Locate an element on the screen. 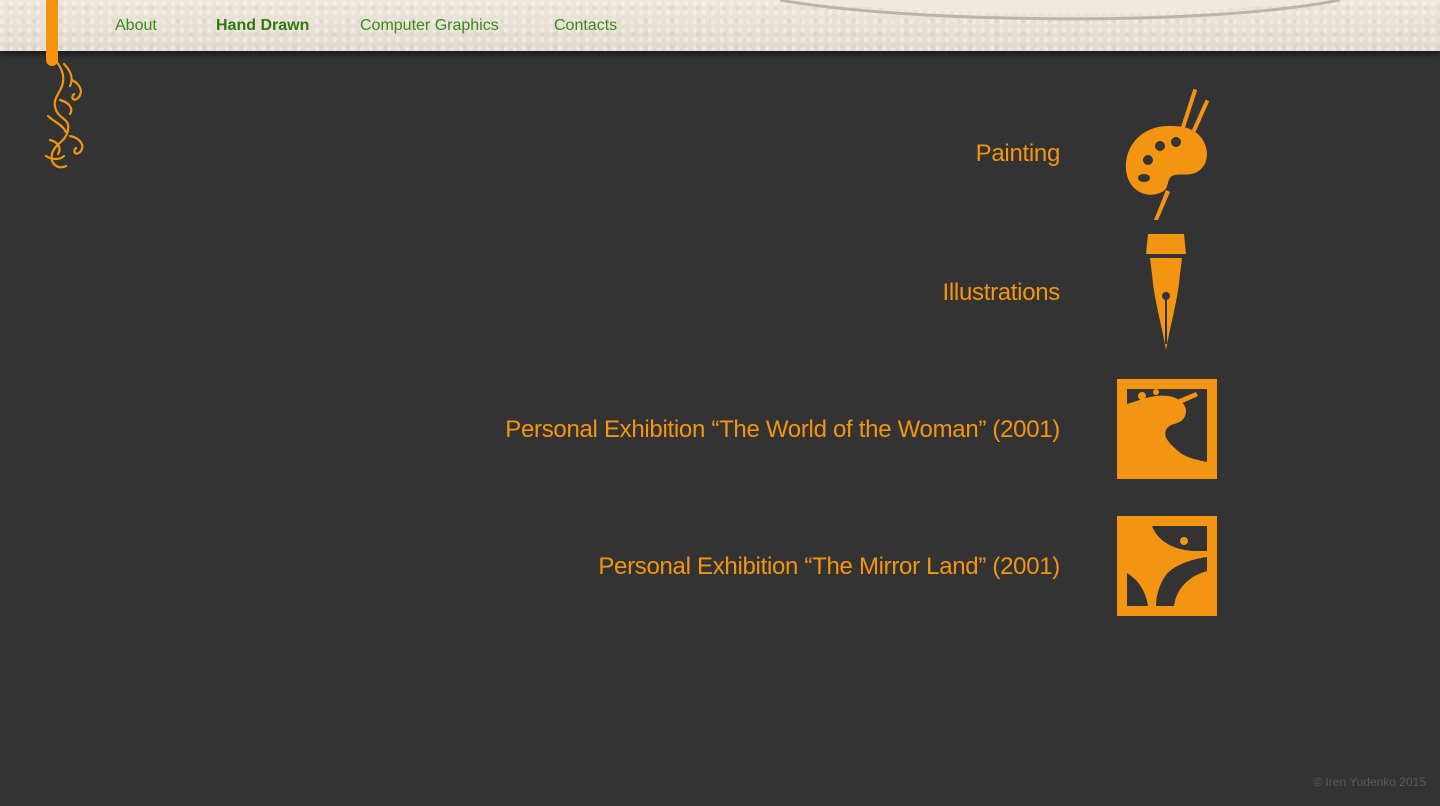 This screenshot has width=1440, height=806. copyright-text: © Iren Yudenko 2015 is located at coordinates (1369, 782).